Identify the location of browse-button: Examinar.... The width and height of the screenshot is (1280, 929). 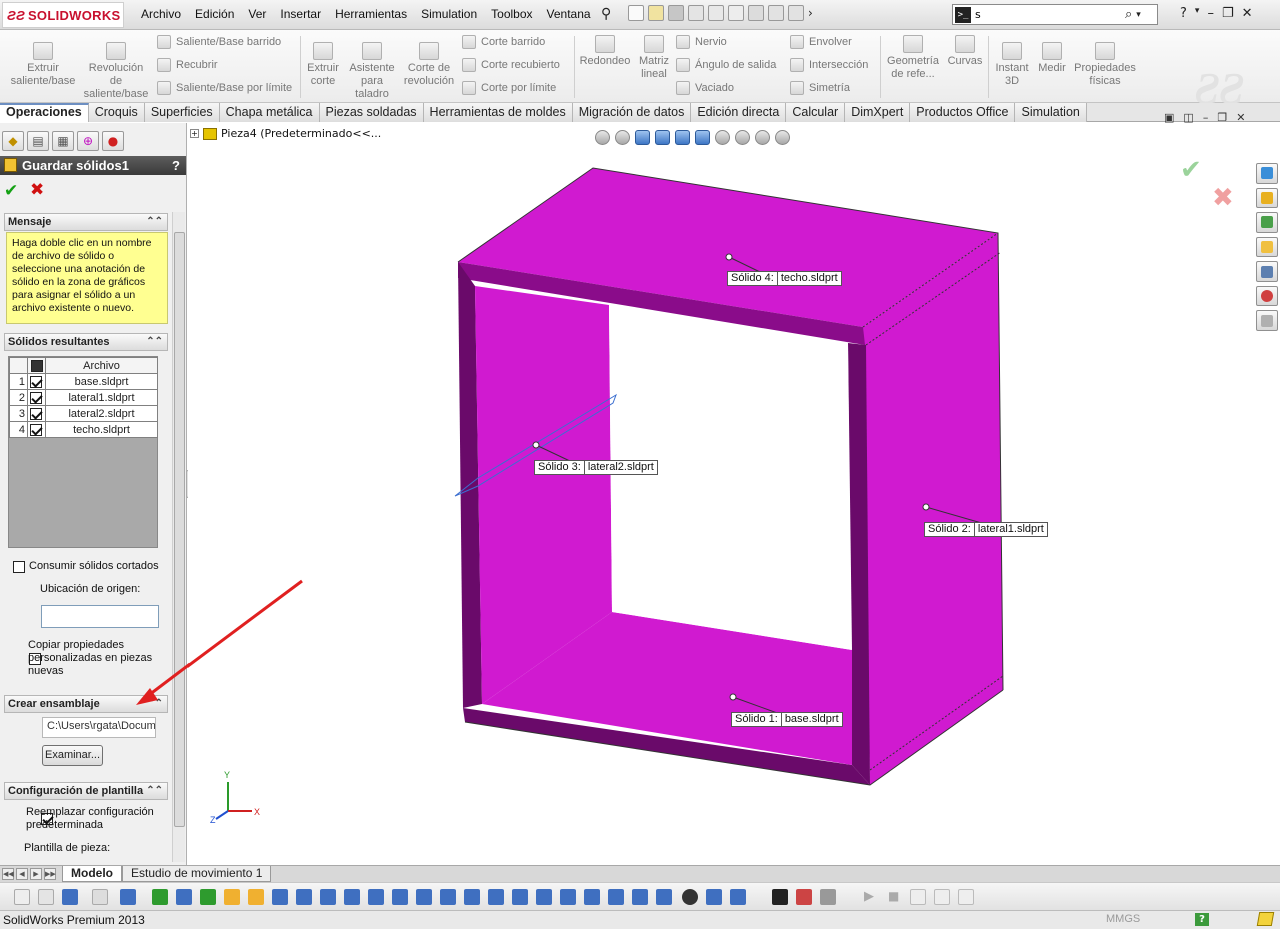
(72, 755).